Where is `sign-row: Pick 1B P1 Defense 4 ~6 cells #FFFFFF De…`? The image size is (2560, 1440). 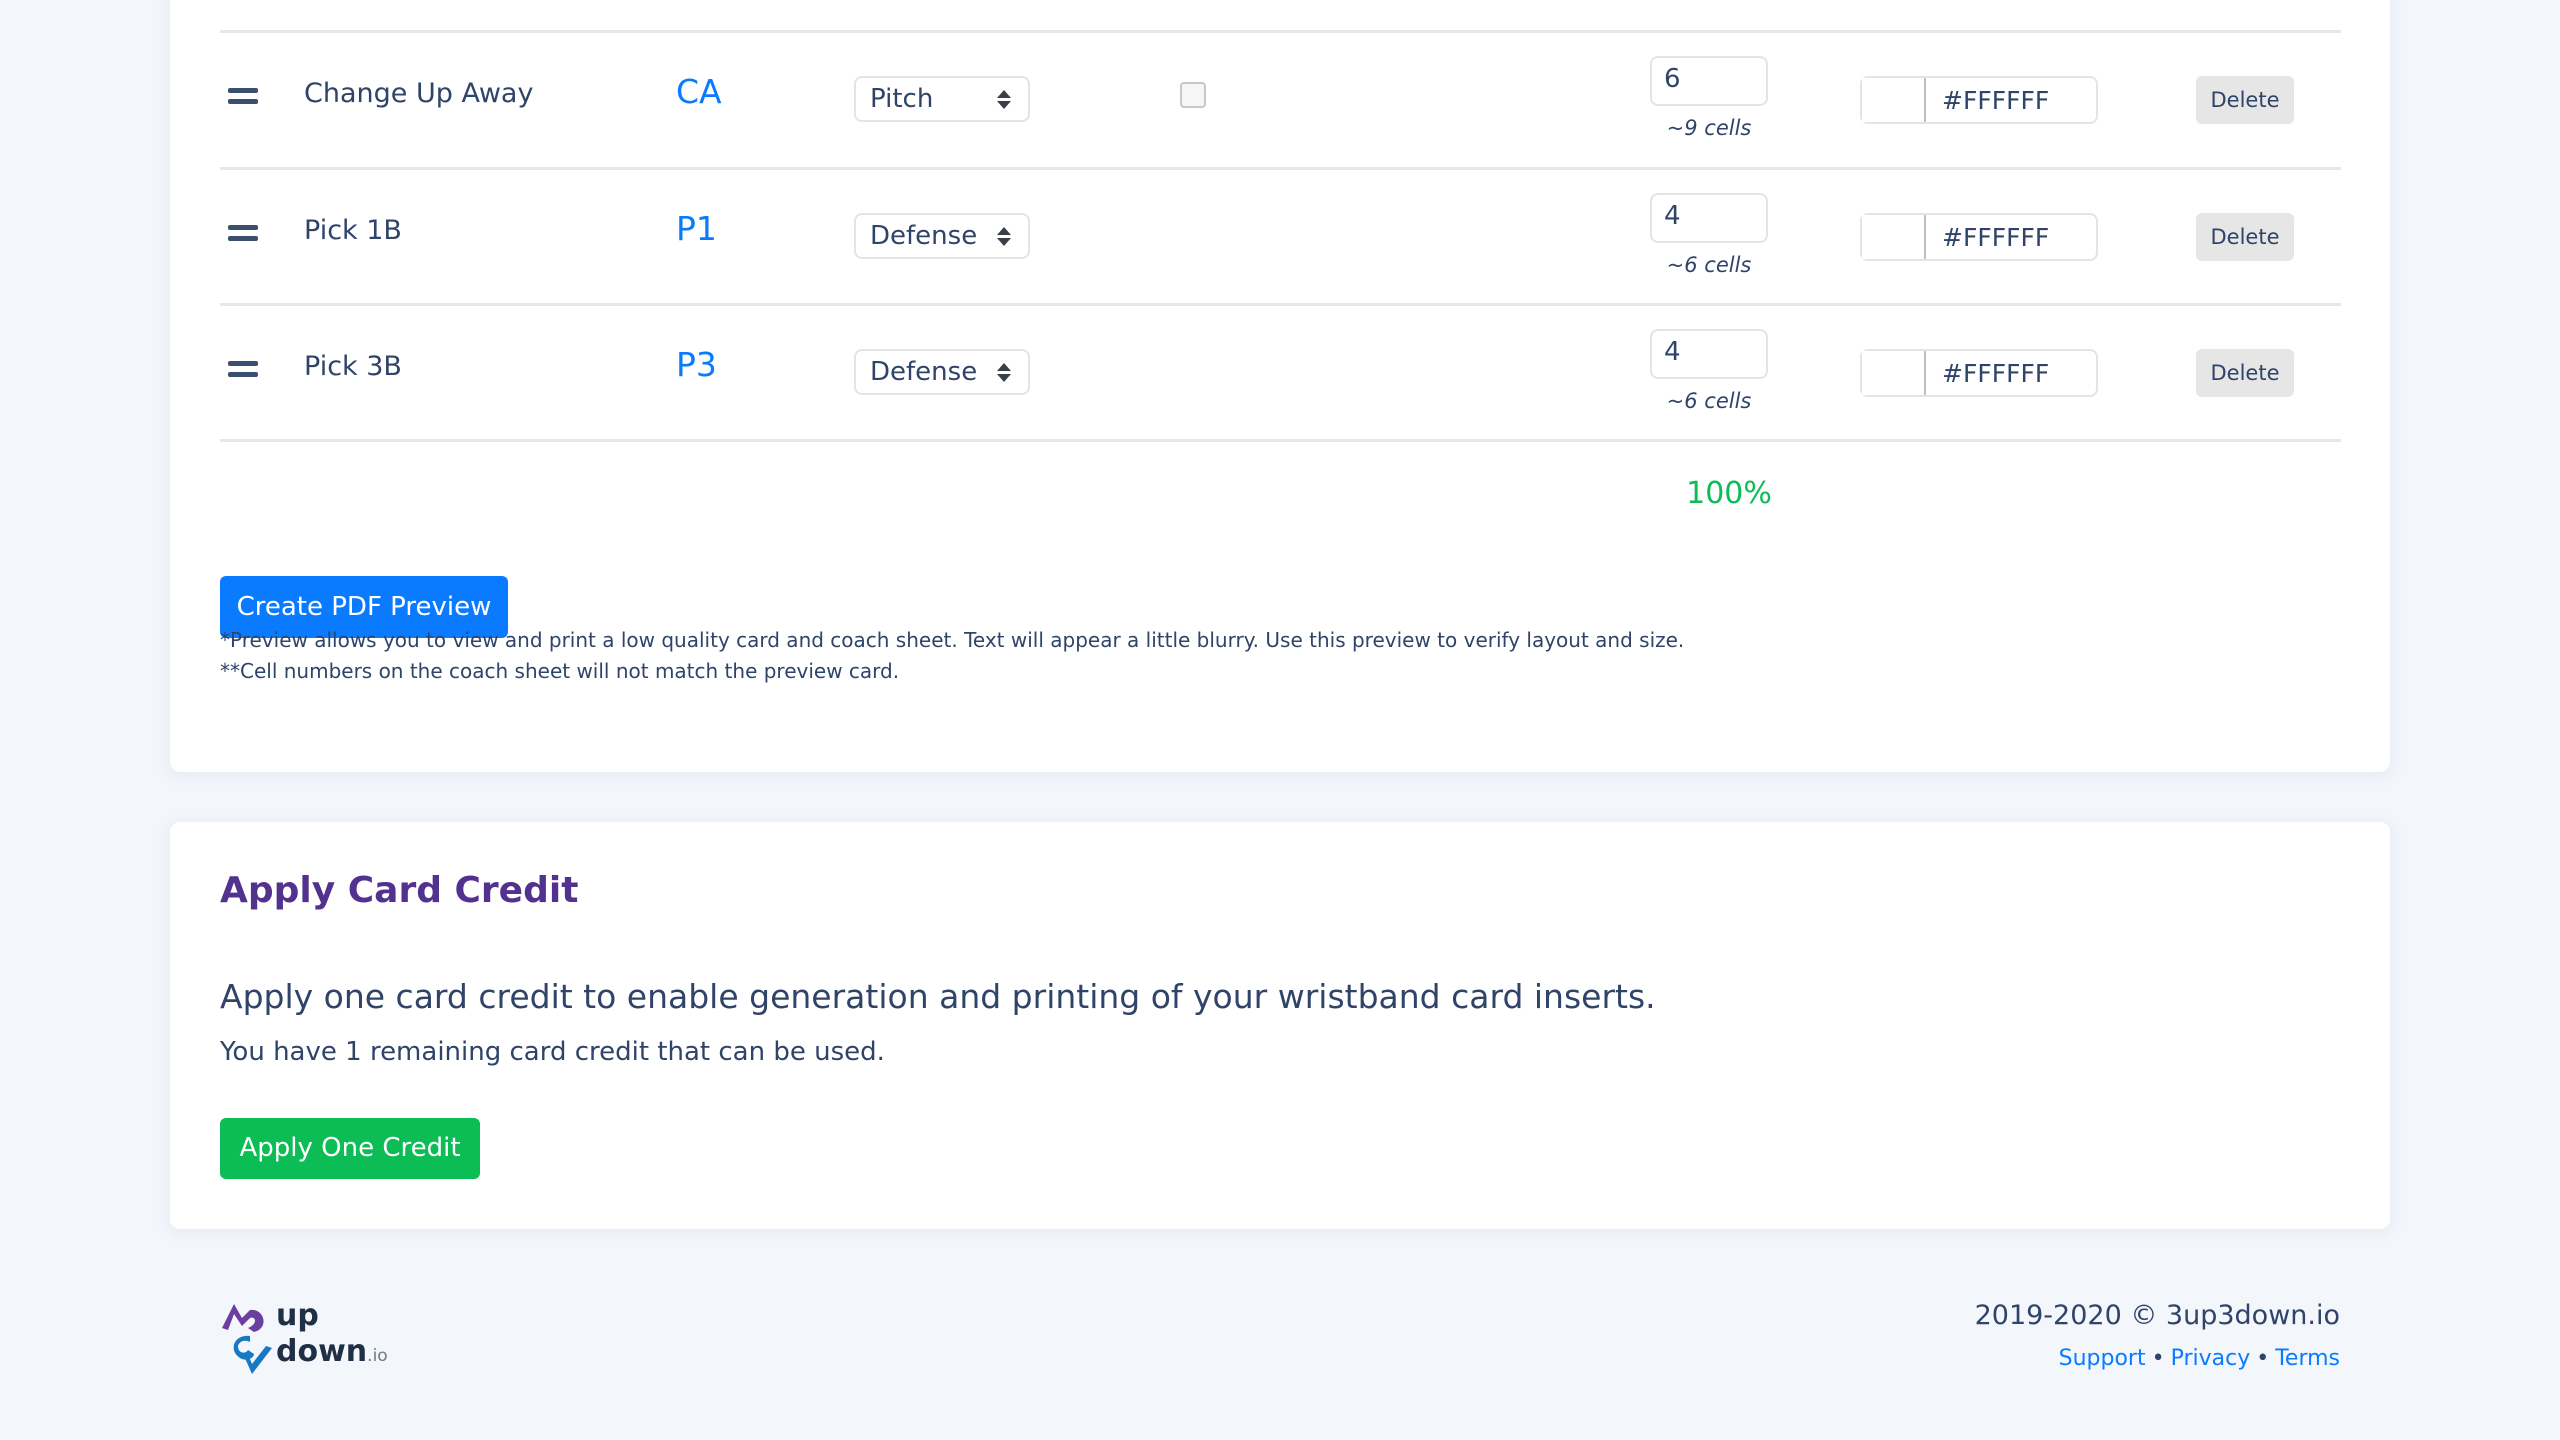
sign-row: Pick 1B P1 Defense 4 ~6 cells #FFFFFF De… is located at coordinates (1280, 237).